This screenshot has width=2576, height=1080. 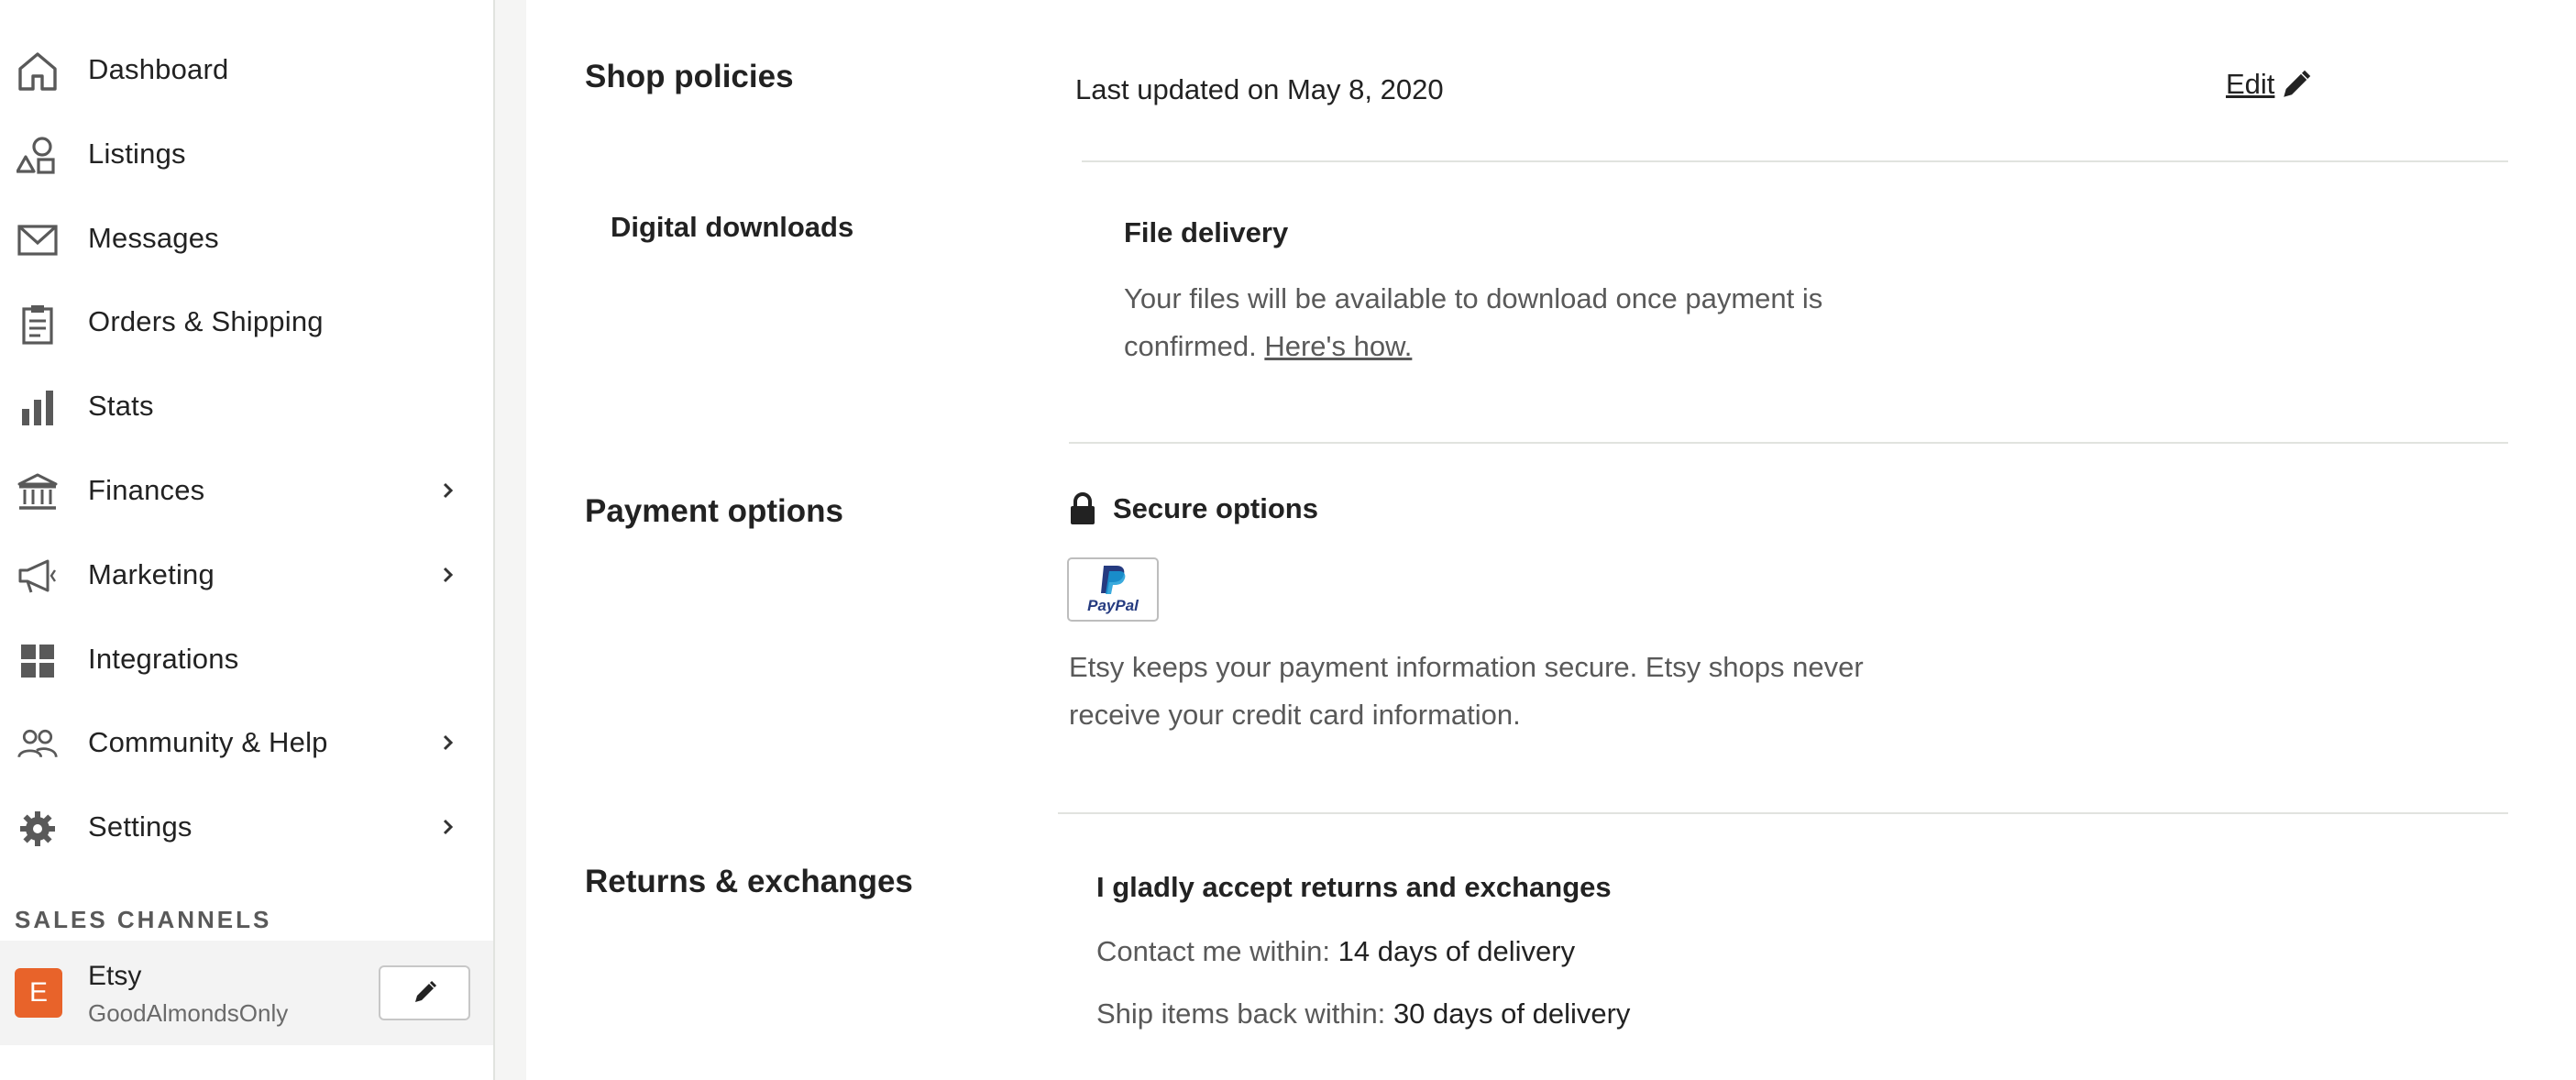 I want to click on contact-within-label: Contact me within:, so click(x=1213, y=951).